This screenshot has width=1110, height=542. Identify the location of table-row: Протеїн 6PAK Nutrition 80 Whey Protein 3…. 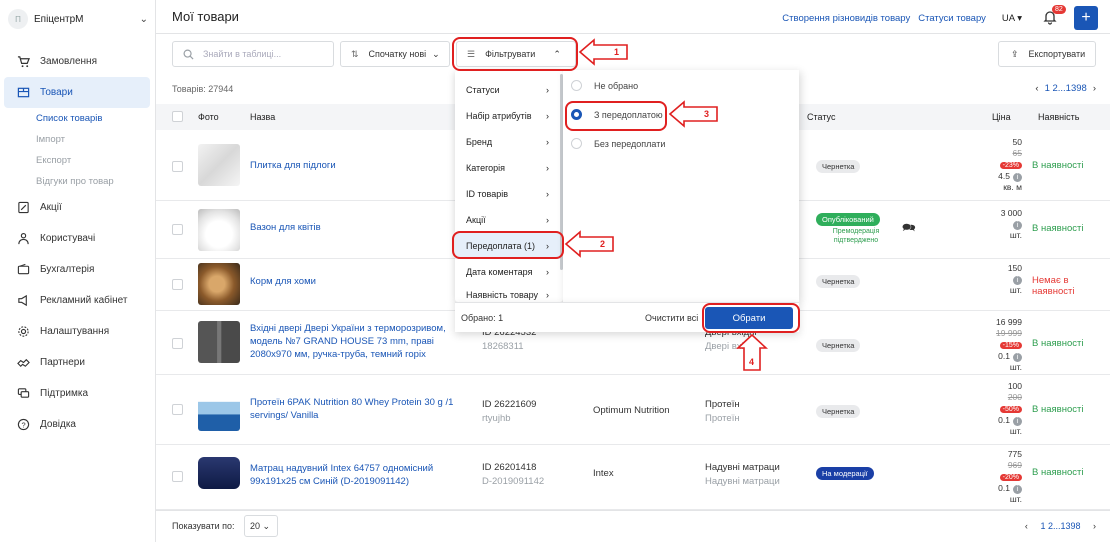
(633, 410).